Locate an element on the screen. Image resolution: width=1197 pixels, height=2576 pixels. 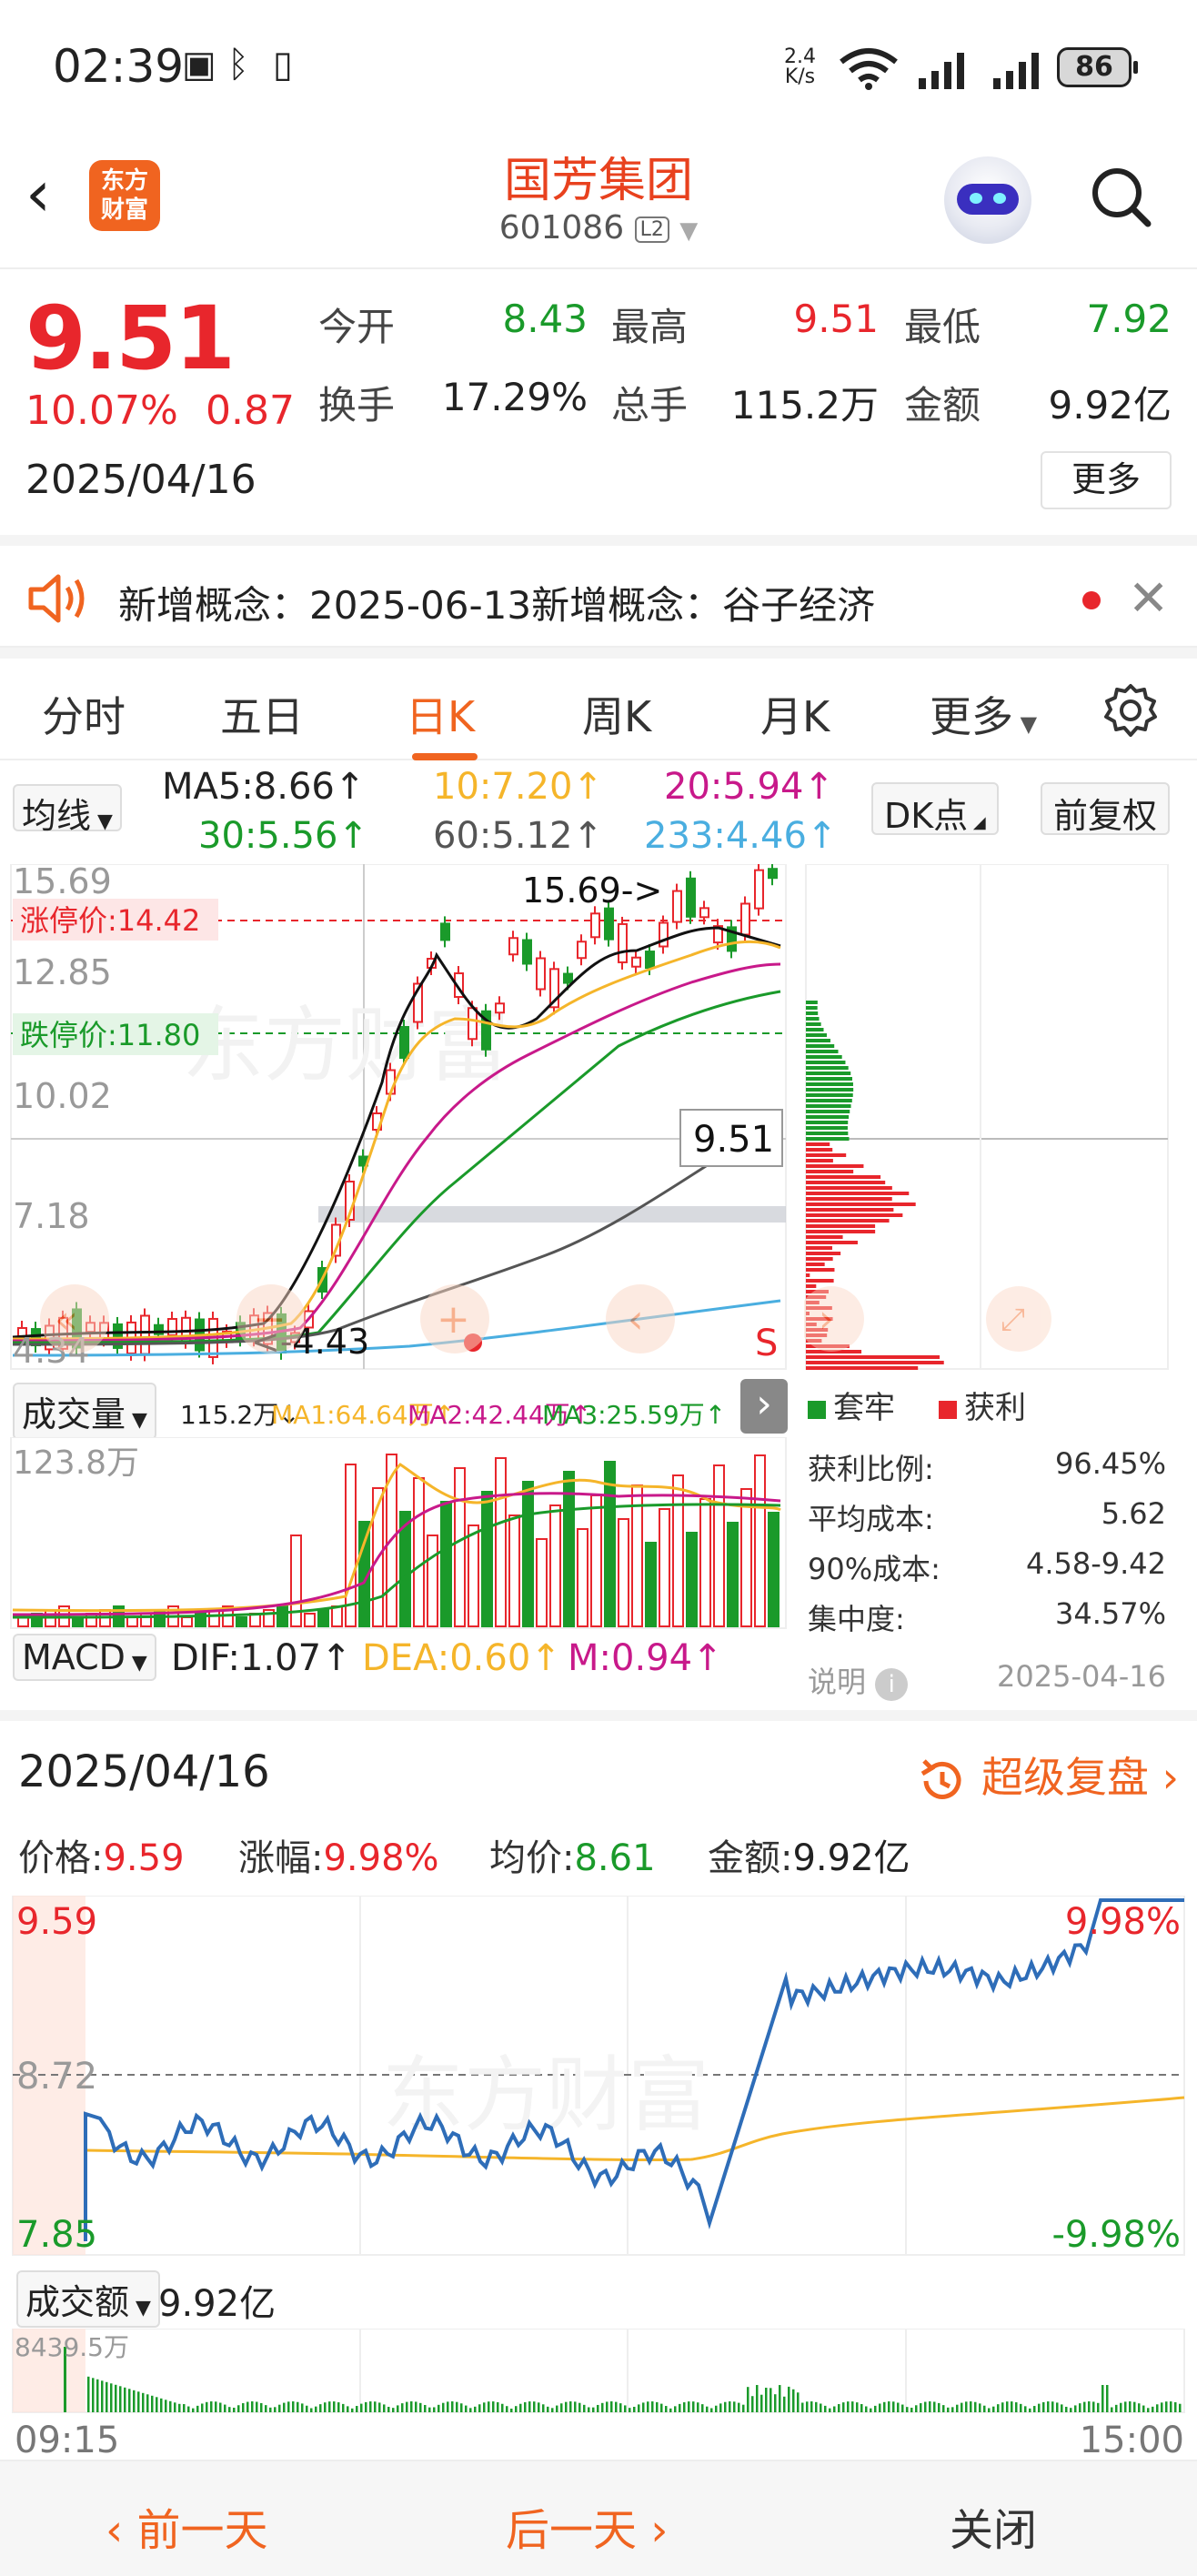
close-icon: ✕ is located at coordinates (1148, 598).